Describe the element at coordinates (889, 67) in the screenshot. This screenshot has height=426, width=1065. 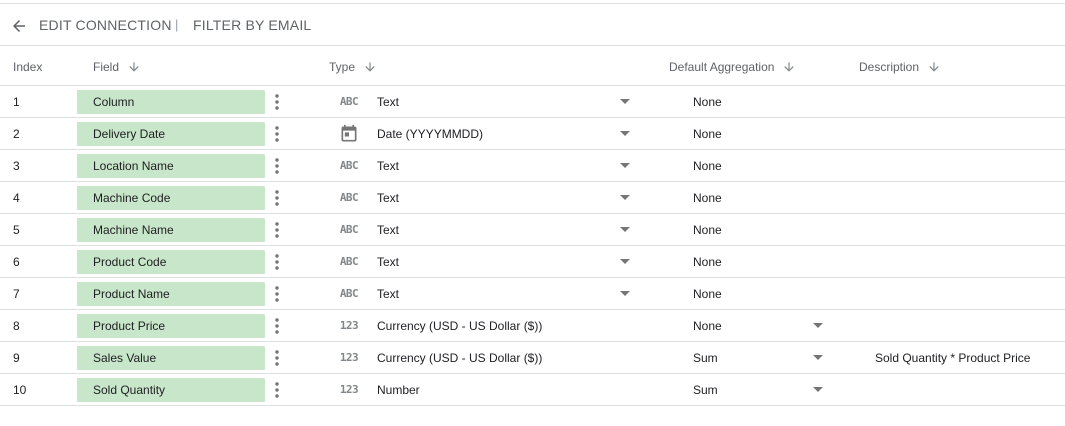
I see `column-header-description-label: Description` at that location.